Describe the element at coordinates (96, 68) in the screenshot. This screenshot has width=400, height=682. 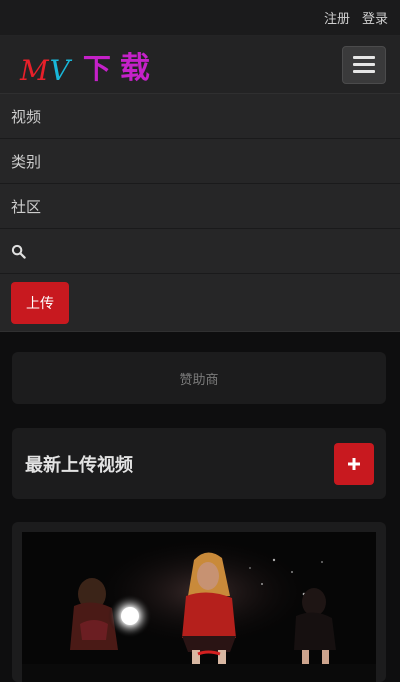
I see `logo-char-1: 下` at that location.